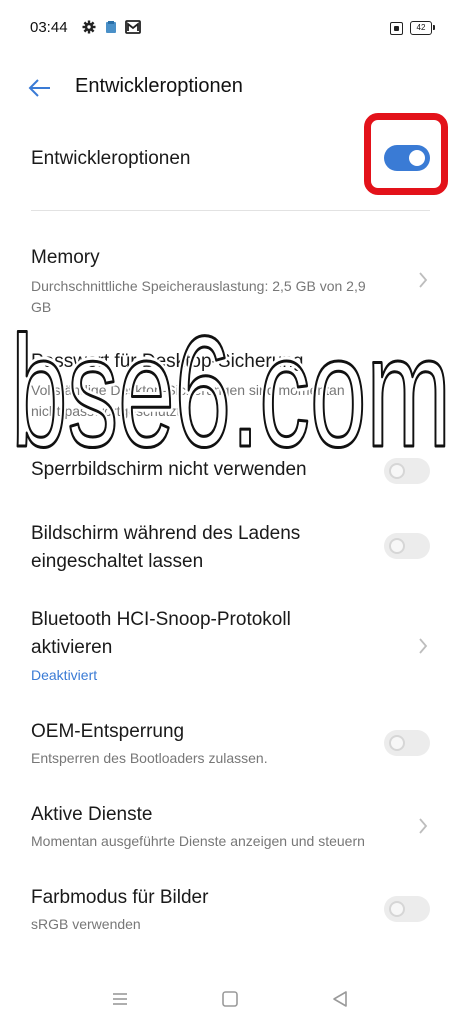 This screenshot has height=1024, width=461. What do you see at coordinates (133, 27) in the screenshot?
I see `gmail-icon` at bounding box center [133, 27].